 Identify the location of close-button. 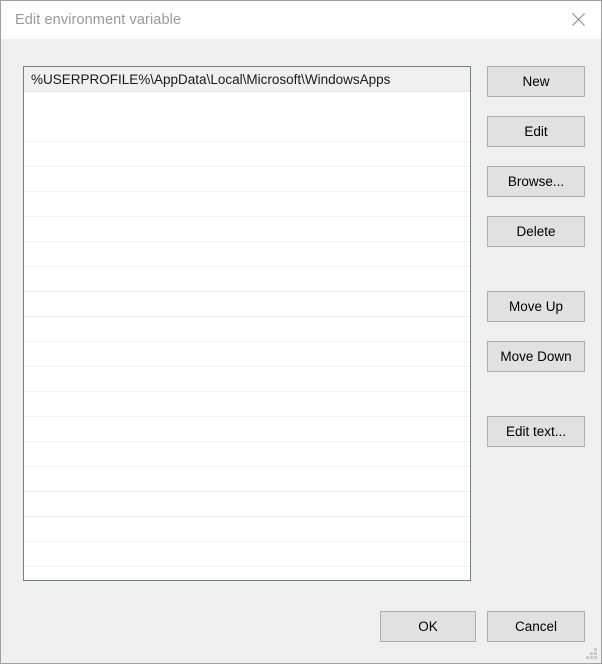
(578, 19).